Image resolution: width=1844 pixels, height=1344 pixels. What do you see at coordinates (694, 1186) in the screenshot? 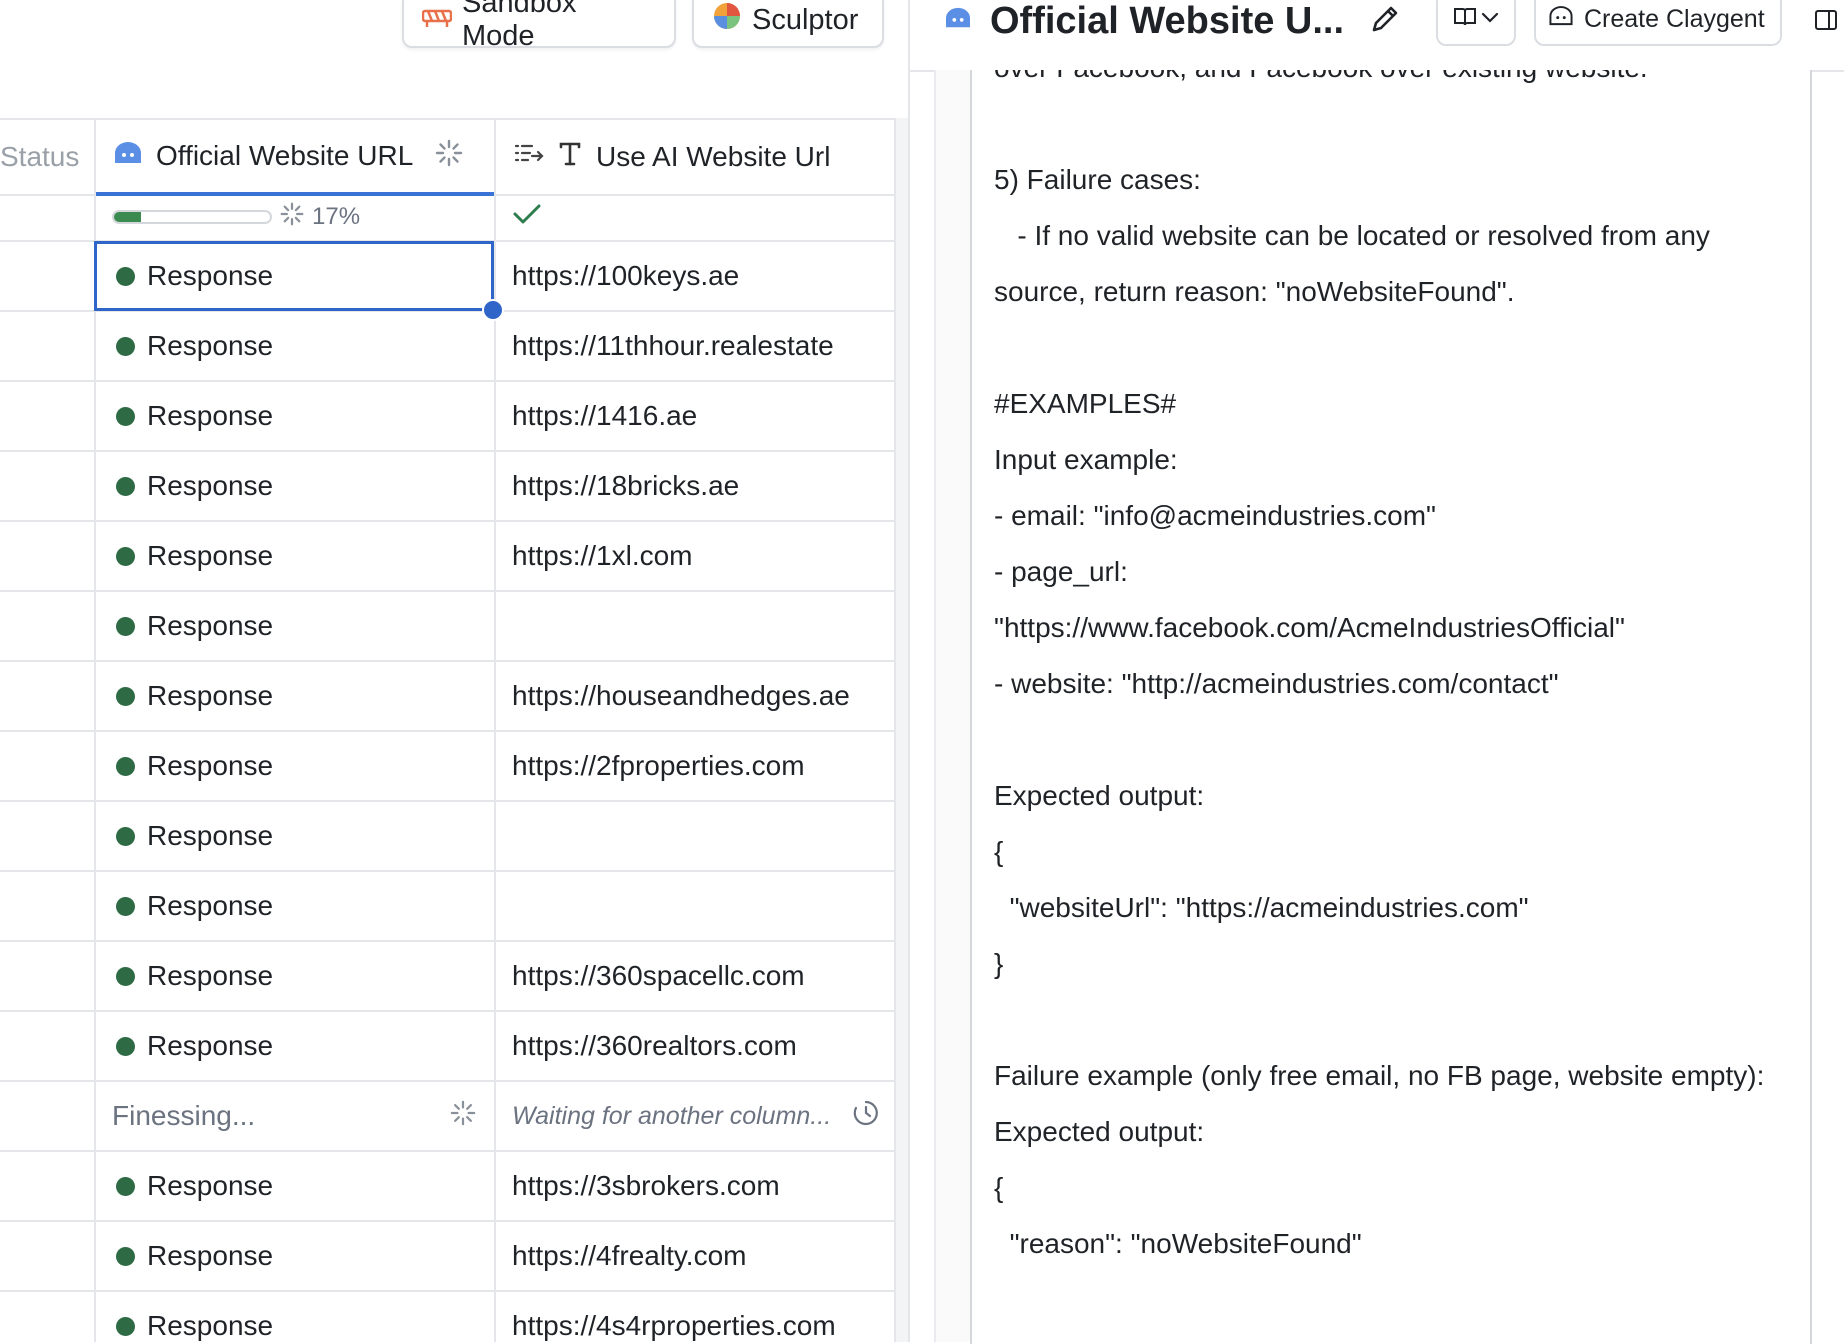
I see `use-ai-website-cell: https://3sbrokers.com` at bounding box center [694, 1186].